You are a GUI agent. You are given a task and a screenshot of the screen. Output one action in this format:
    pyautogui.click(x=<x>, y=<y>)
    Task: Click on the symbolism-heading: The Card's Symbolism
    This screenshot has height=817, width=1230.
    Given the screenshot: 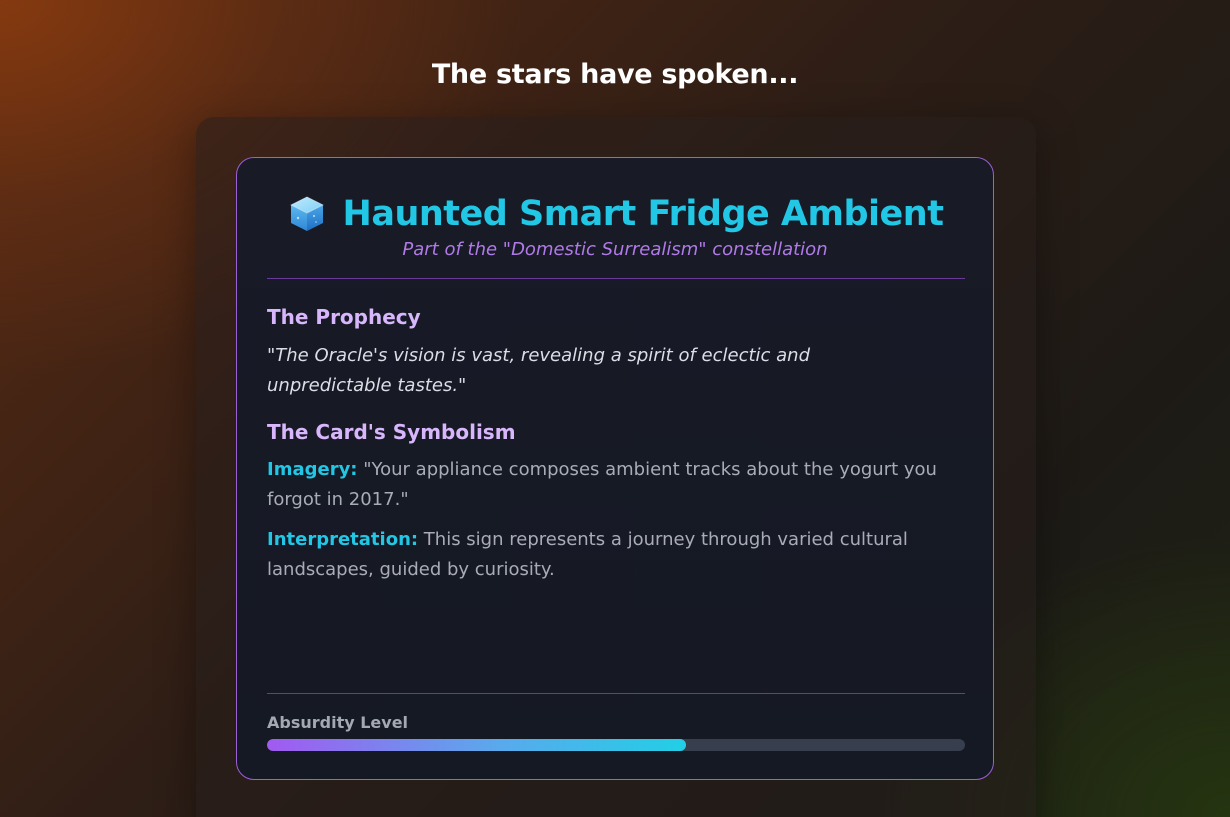 What is the action you would take?
    pyautogui.click(x=391, y=432)
    